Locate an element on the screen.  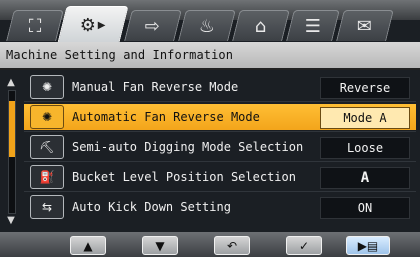
back-icon: ↶ is located at coordinates (232, 245).